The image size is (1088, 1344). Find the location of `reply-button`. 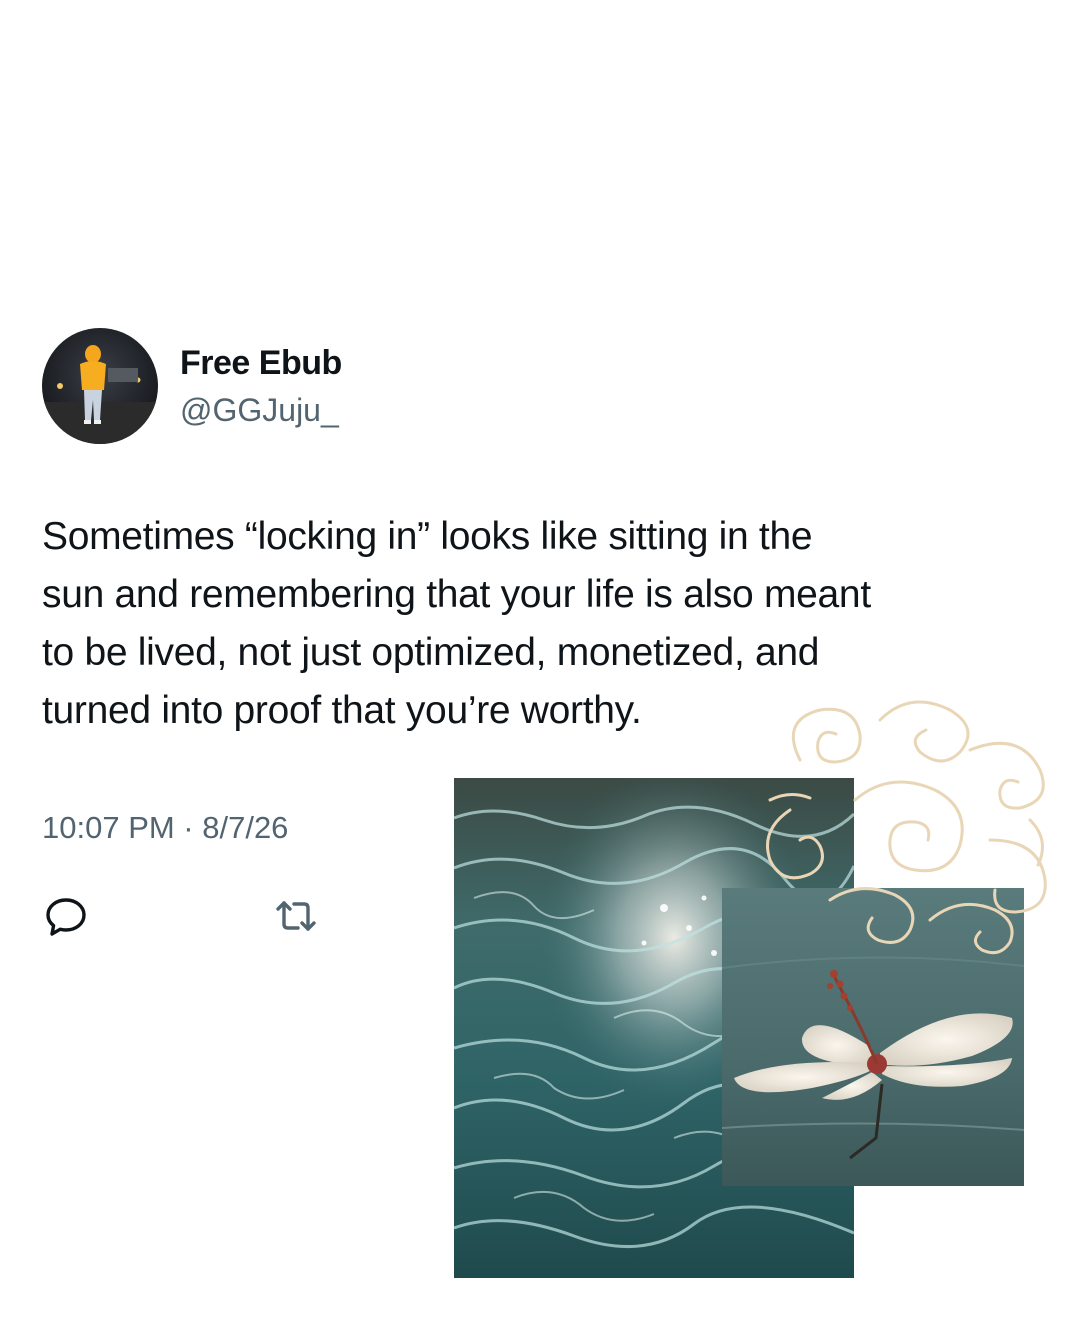

reply-button is located at coordinates (66, 916).